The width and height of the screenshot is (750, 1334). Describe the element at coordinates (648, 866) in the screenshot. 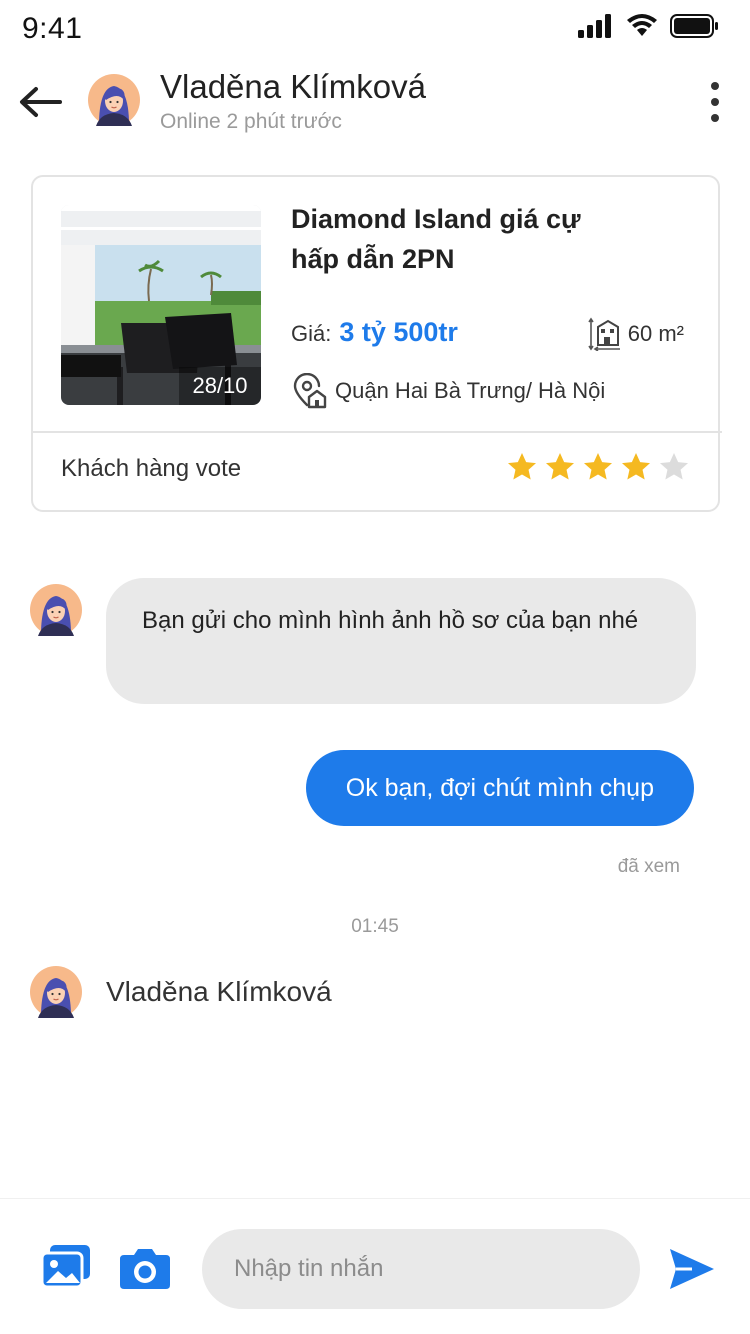

I see `seen-status: đã xem` at that location.